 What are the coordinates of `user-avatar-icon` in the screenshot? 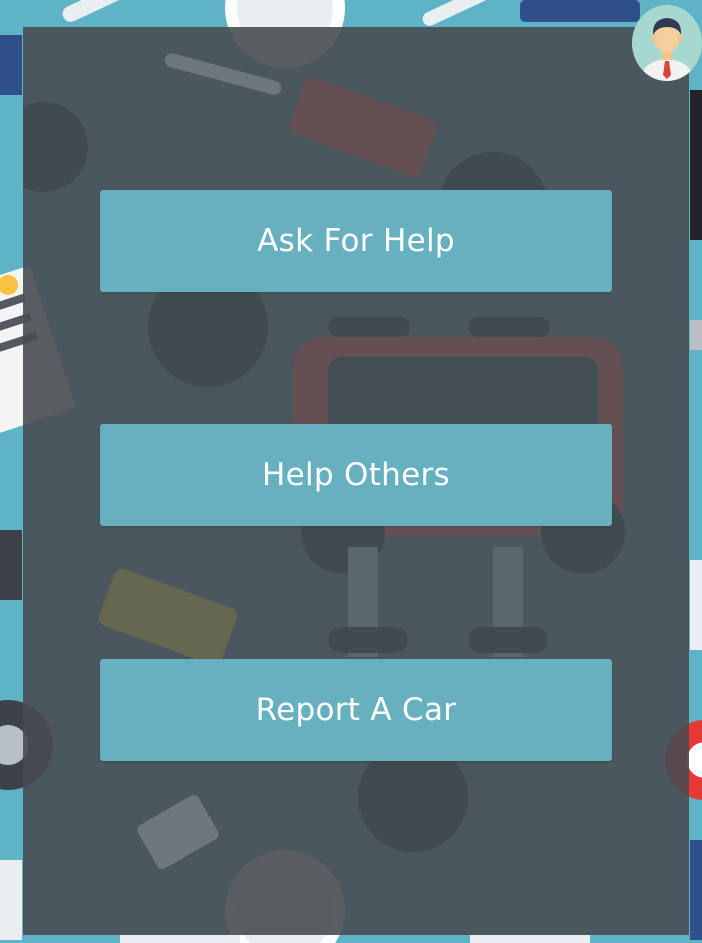 It's located at (667, 44).